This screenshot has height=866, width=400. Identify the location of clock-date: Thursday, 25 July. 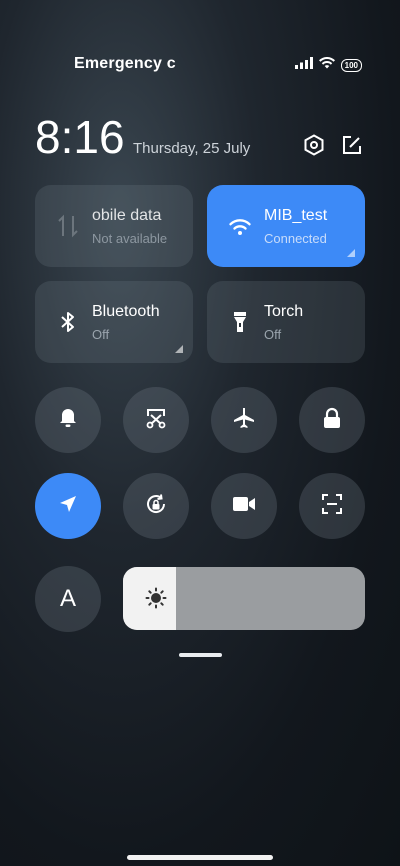
(192, 148).